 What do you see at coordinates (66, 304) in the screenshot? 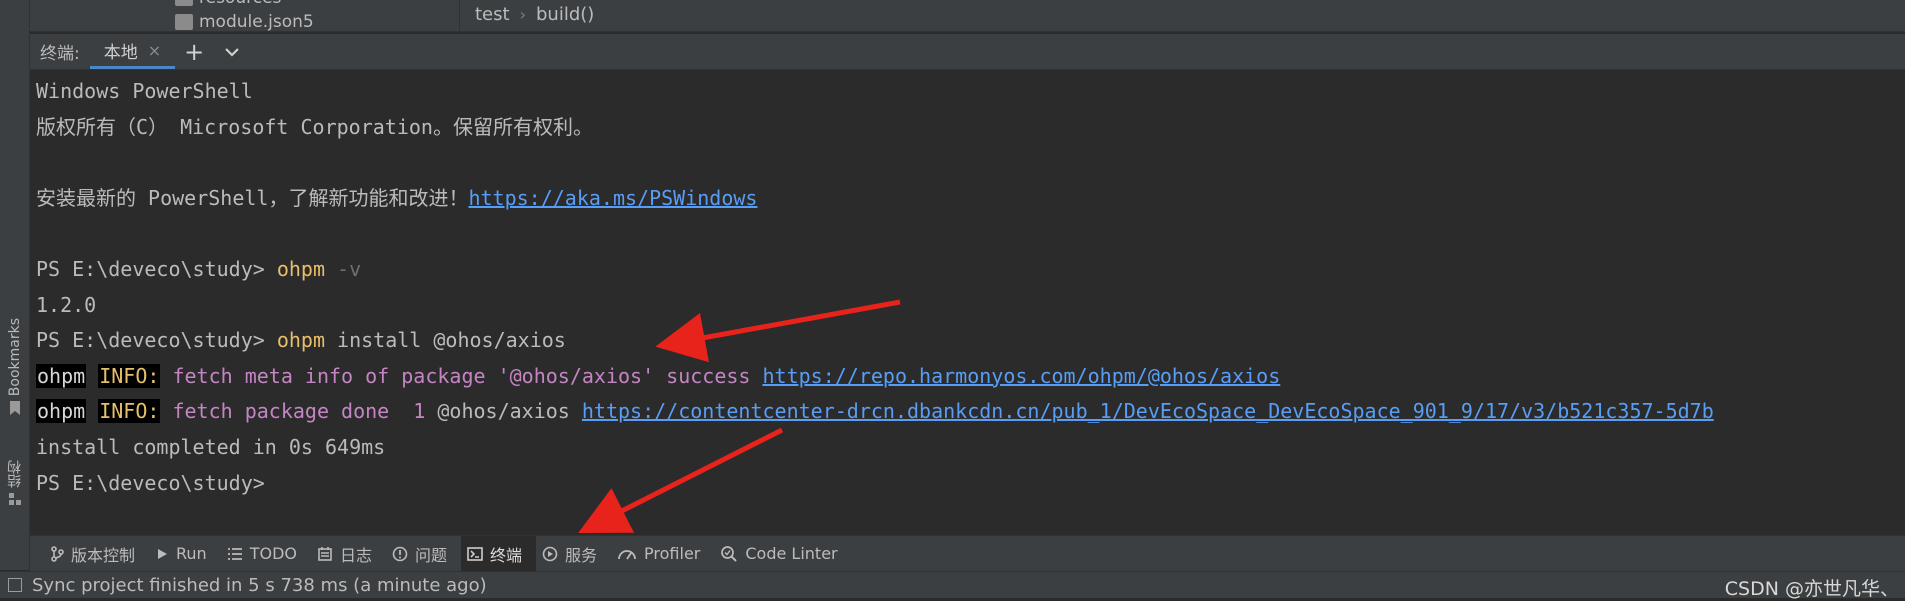
I see `terminal-line: 1.2.0` at bounding box center [66, 304].